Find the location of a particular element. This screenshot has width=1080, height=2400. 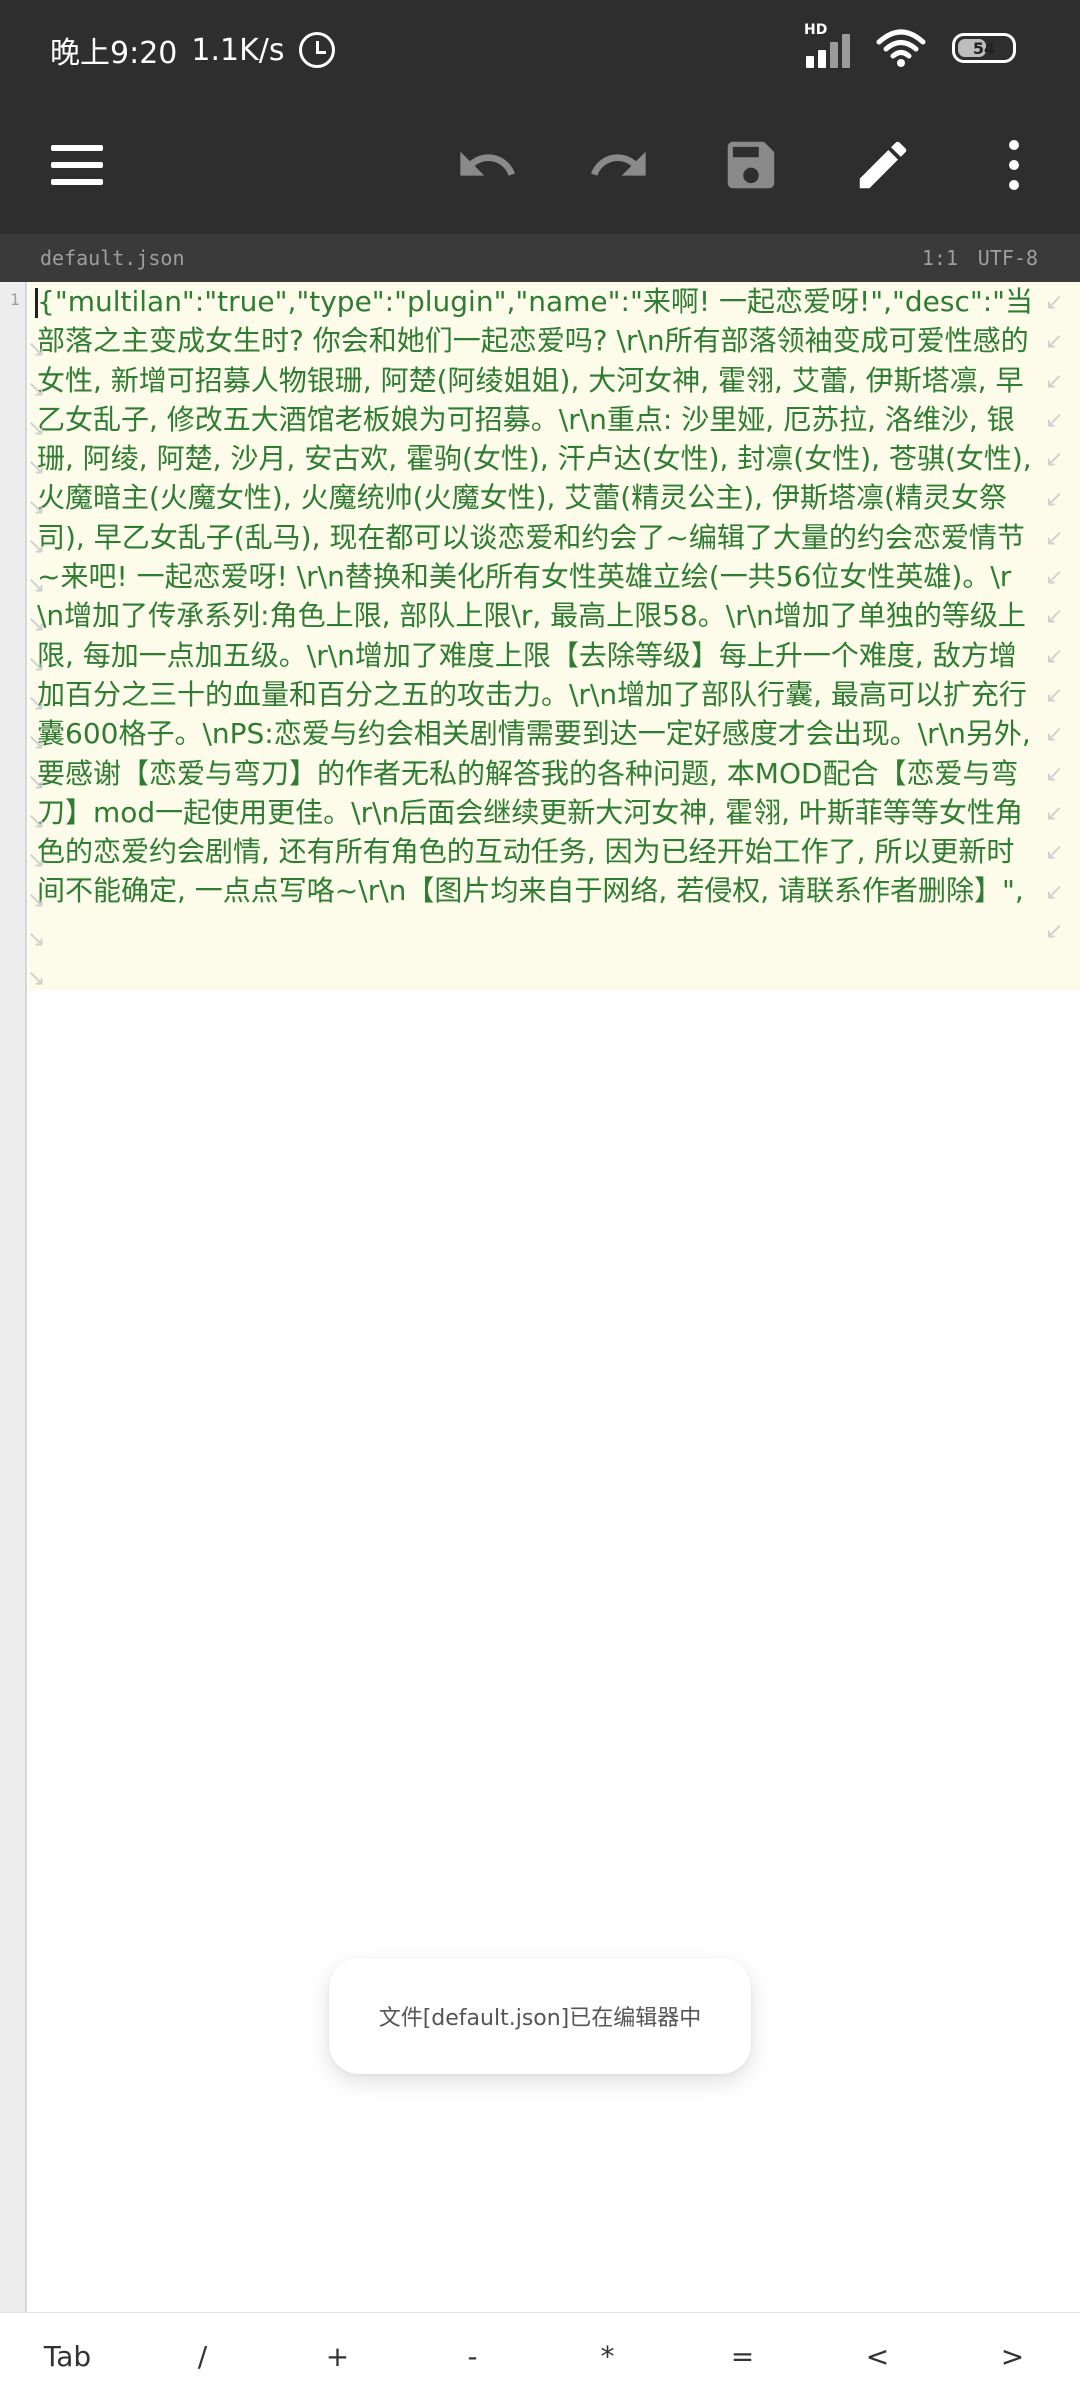

line-gutter: 1 is located at coordinates (13, 1297).